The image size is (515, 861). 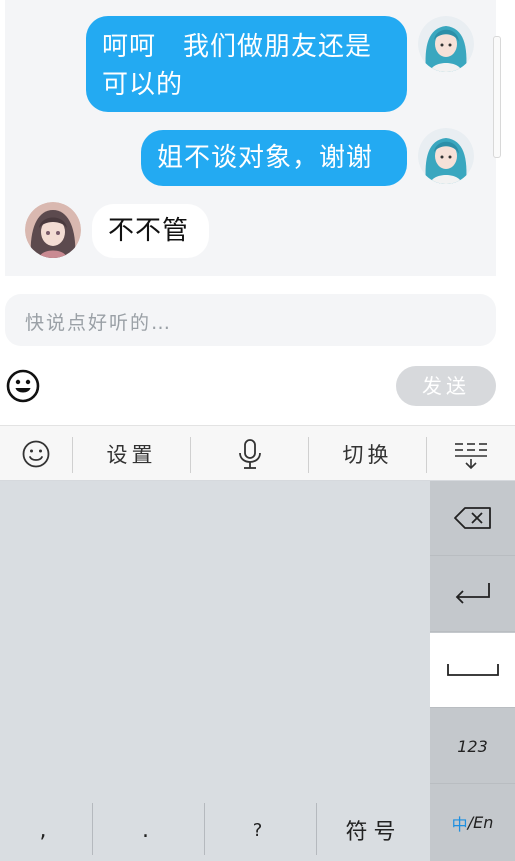 I want to click on settings-button: 设置, so click(x=131, y=454).